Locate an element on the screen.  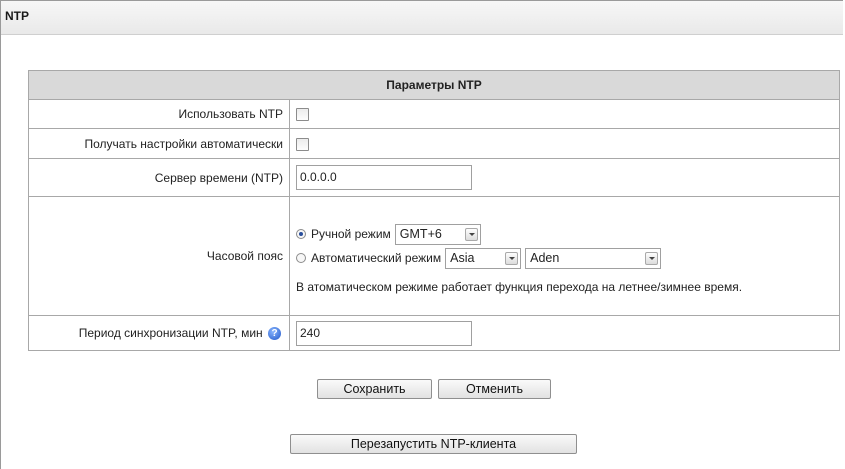
auto-mode-label: Автоматический режим is located at coordinates (376, 258).